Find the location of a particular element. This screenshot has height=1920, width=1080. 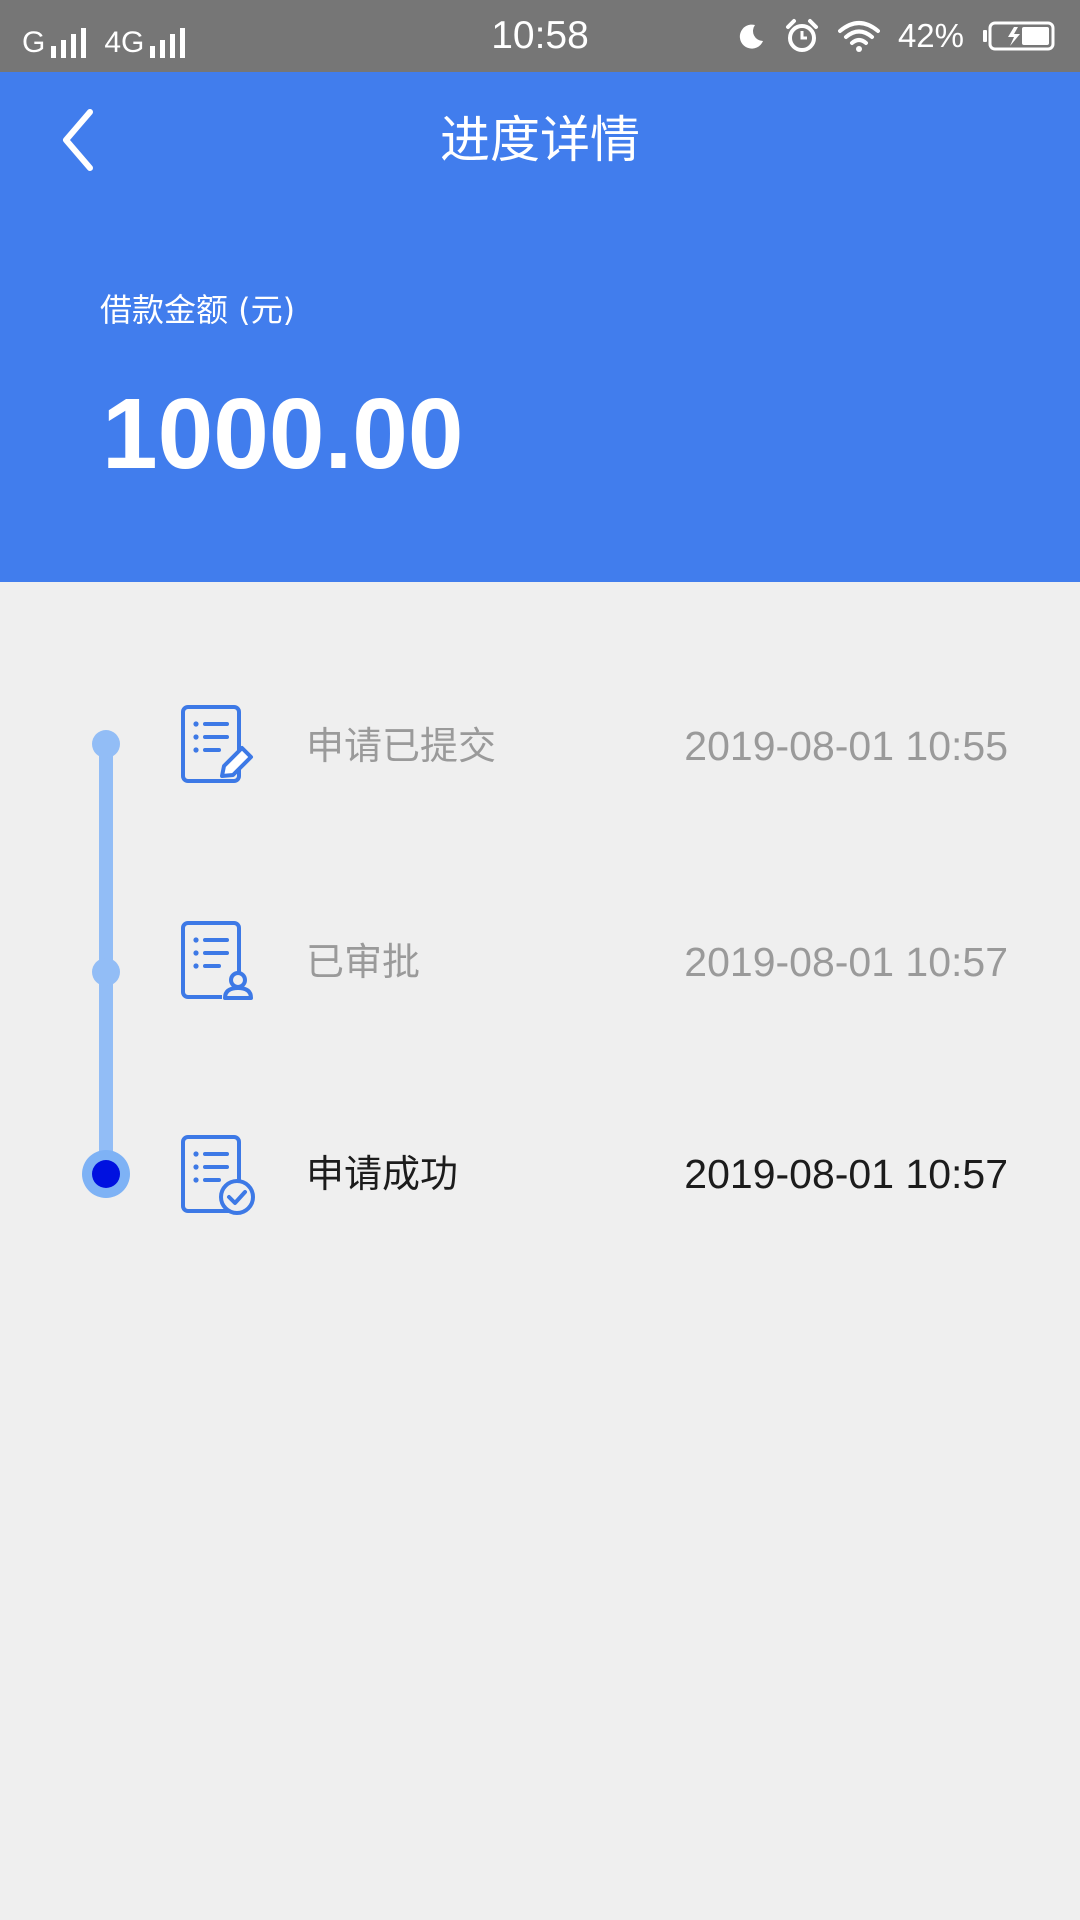

page-title: 进度详情 is located at coordinates (540, 140).